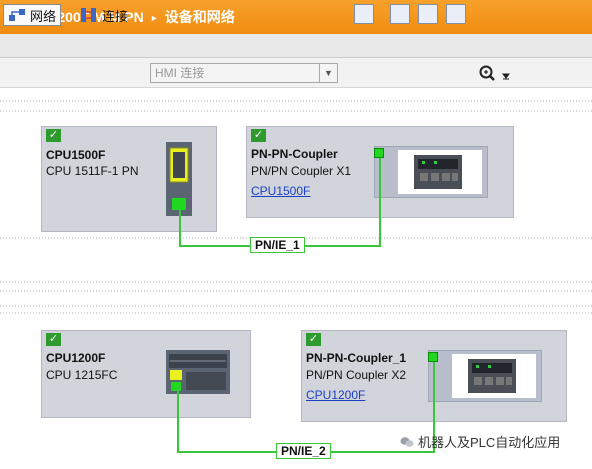  I want to click on show-address-icon, so click(364, 14).